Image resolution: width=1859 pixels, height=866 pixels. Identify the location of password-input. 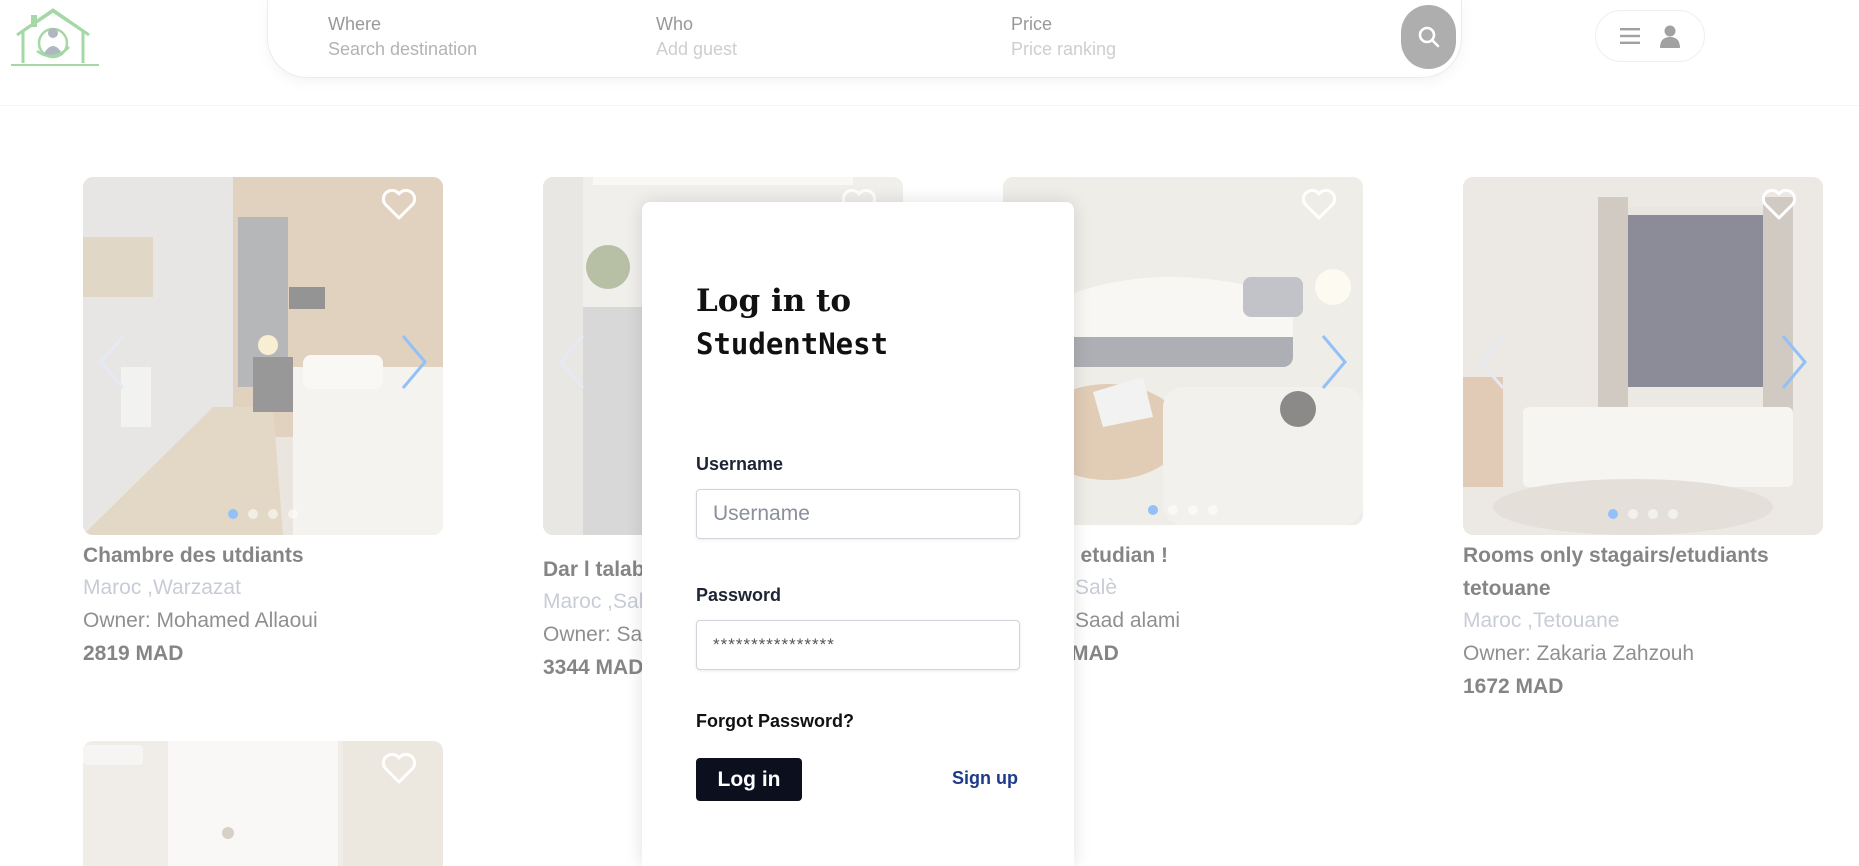
(858, 645).